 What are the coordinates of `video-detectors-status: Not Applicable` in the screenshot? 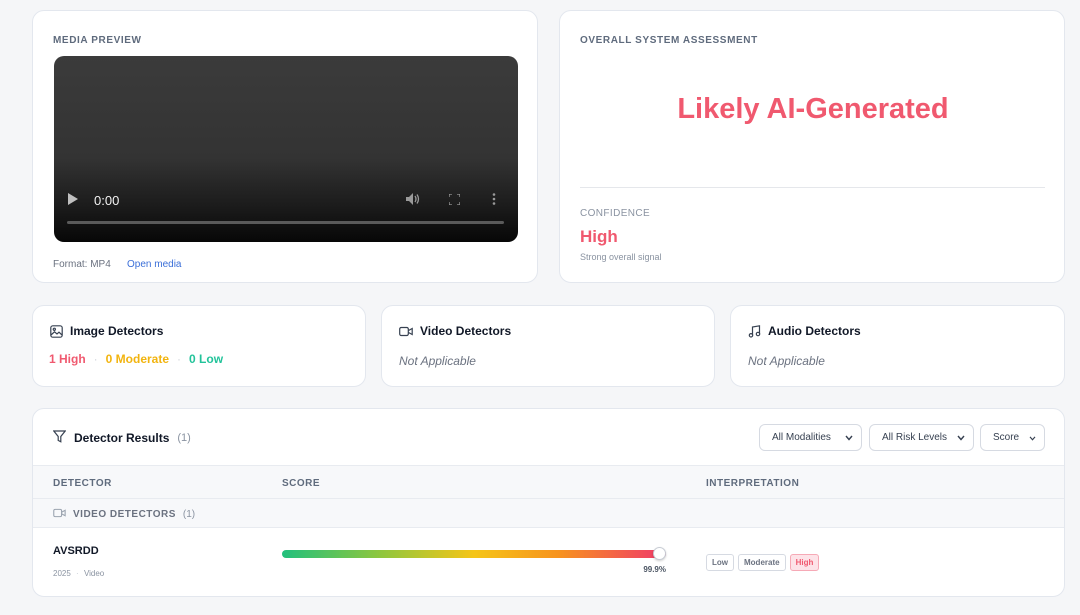 It's located at (437, 361).